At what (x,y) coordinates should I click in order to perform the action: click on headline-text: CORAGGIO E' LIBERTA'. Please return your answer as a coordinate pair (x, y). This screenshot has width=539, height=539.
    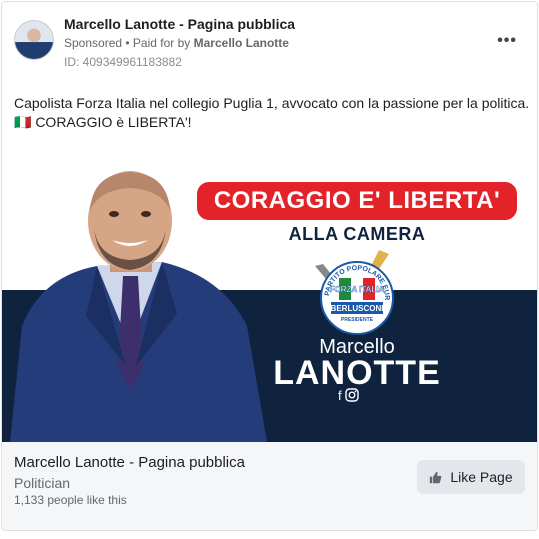
    Looking at the image, I should click on (357, 200).